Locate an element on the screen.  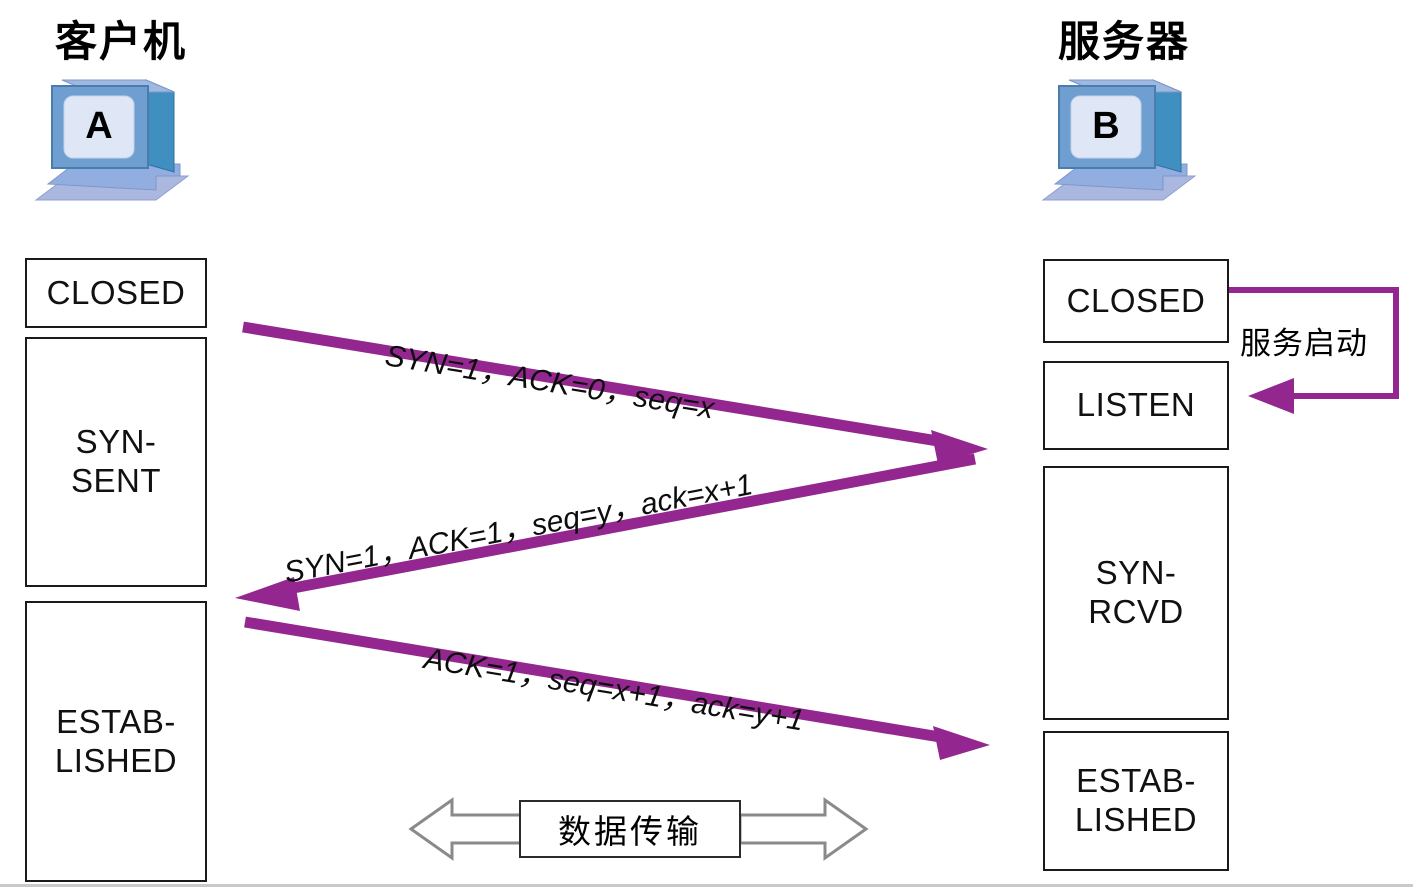
client-icon-letter: A is located at coordinates (98, 126).